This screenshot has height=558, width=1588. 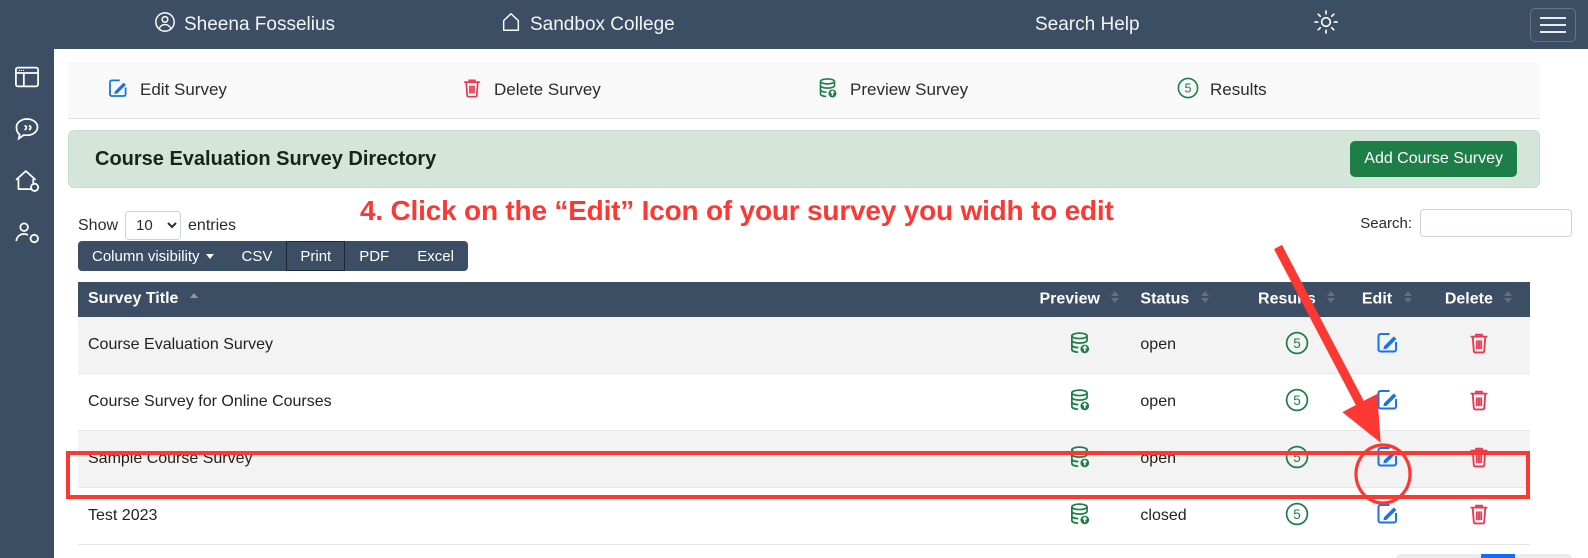 I want to click on print-button: Print, so click(x=316, y=256).